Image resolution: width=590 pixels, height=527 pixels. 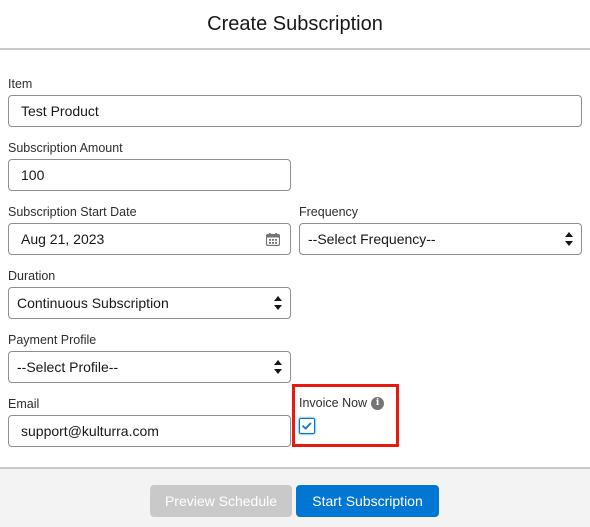 I want to click on start-subscription-button: Start Subscription, so click(x=367, y=501).